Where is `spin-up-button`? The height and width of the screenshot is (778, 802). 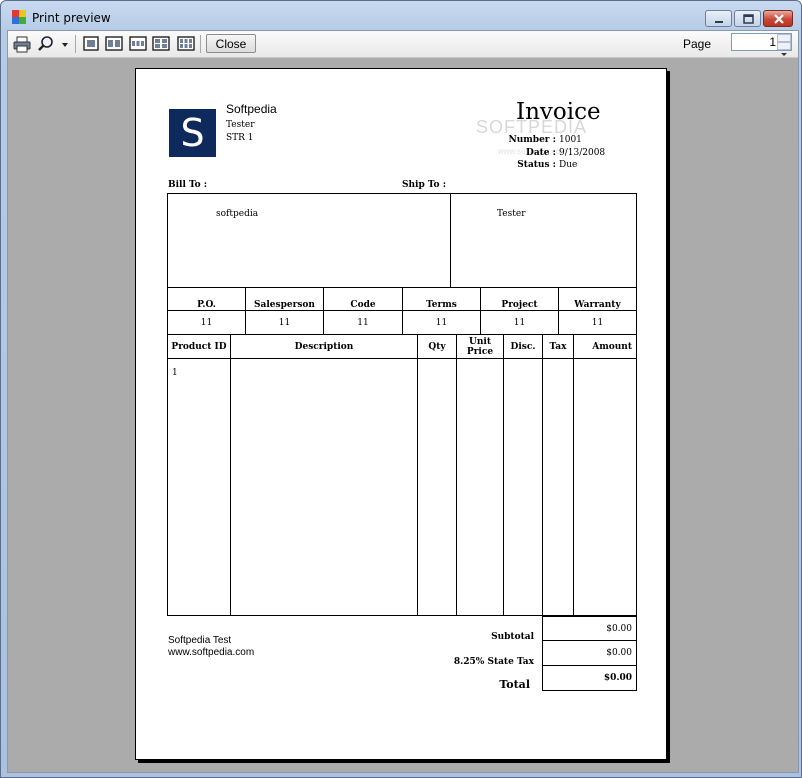
spin-up-button is located at coordinates (784, 41).